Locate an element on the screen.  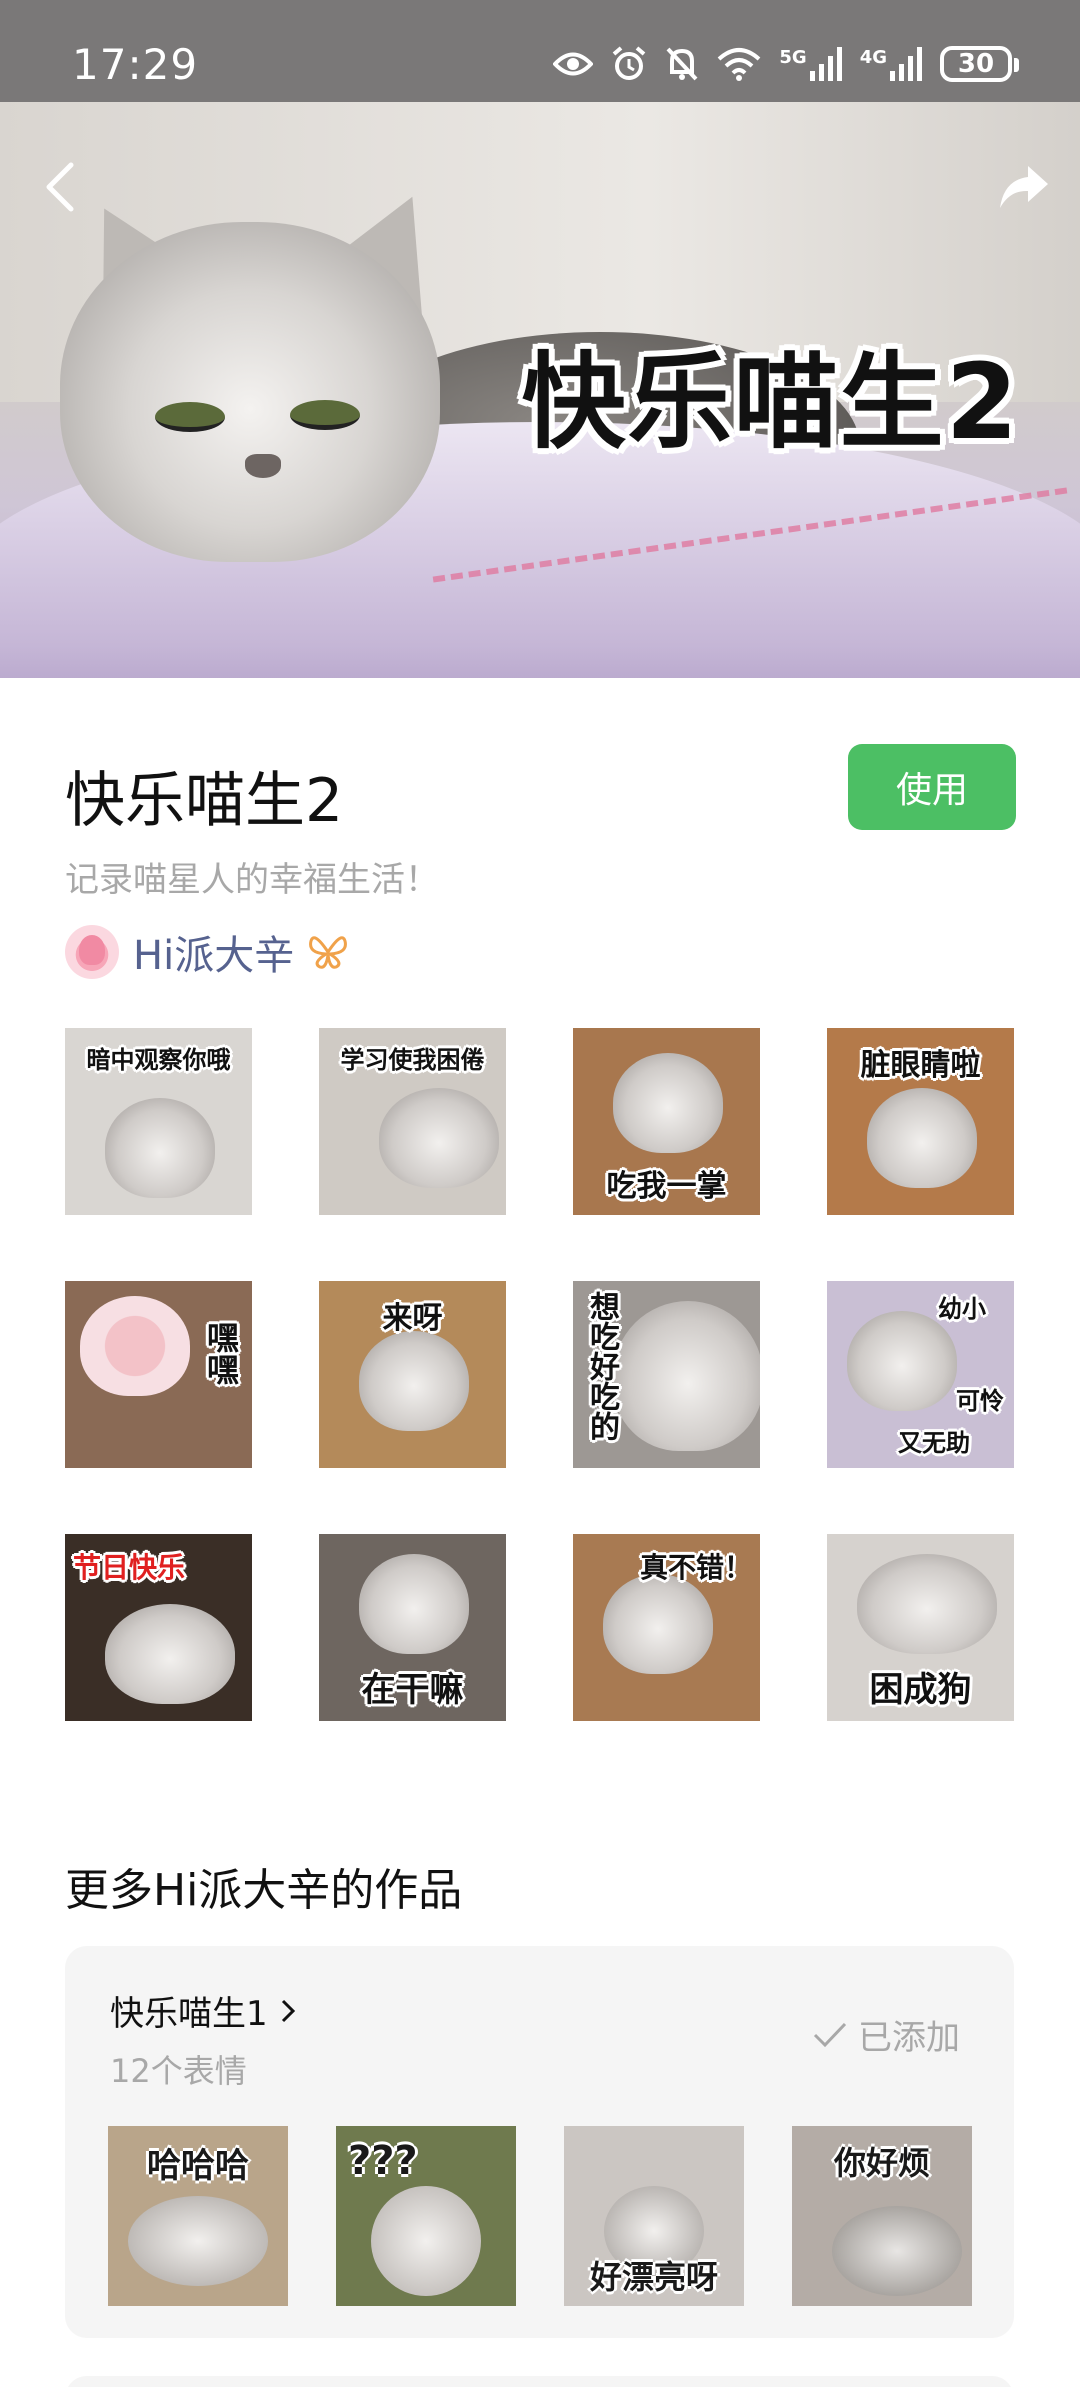
sticker-item: 暗中观察你哦 is located at coordinates (158, 1121).